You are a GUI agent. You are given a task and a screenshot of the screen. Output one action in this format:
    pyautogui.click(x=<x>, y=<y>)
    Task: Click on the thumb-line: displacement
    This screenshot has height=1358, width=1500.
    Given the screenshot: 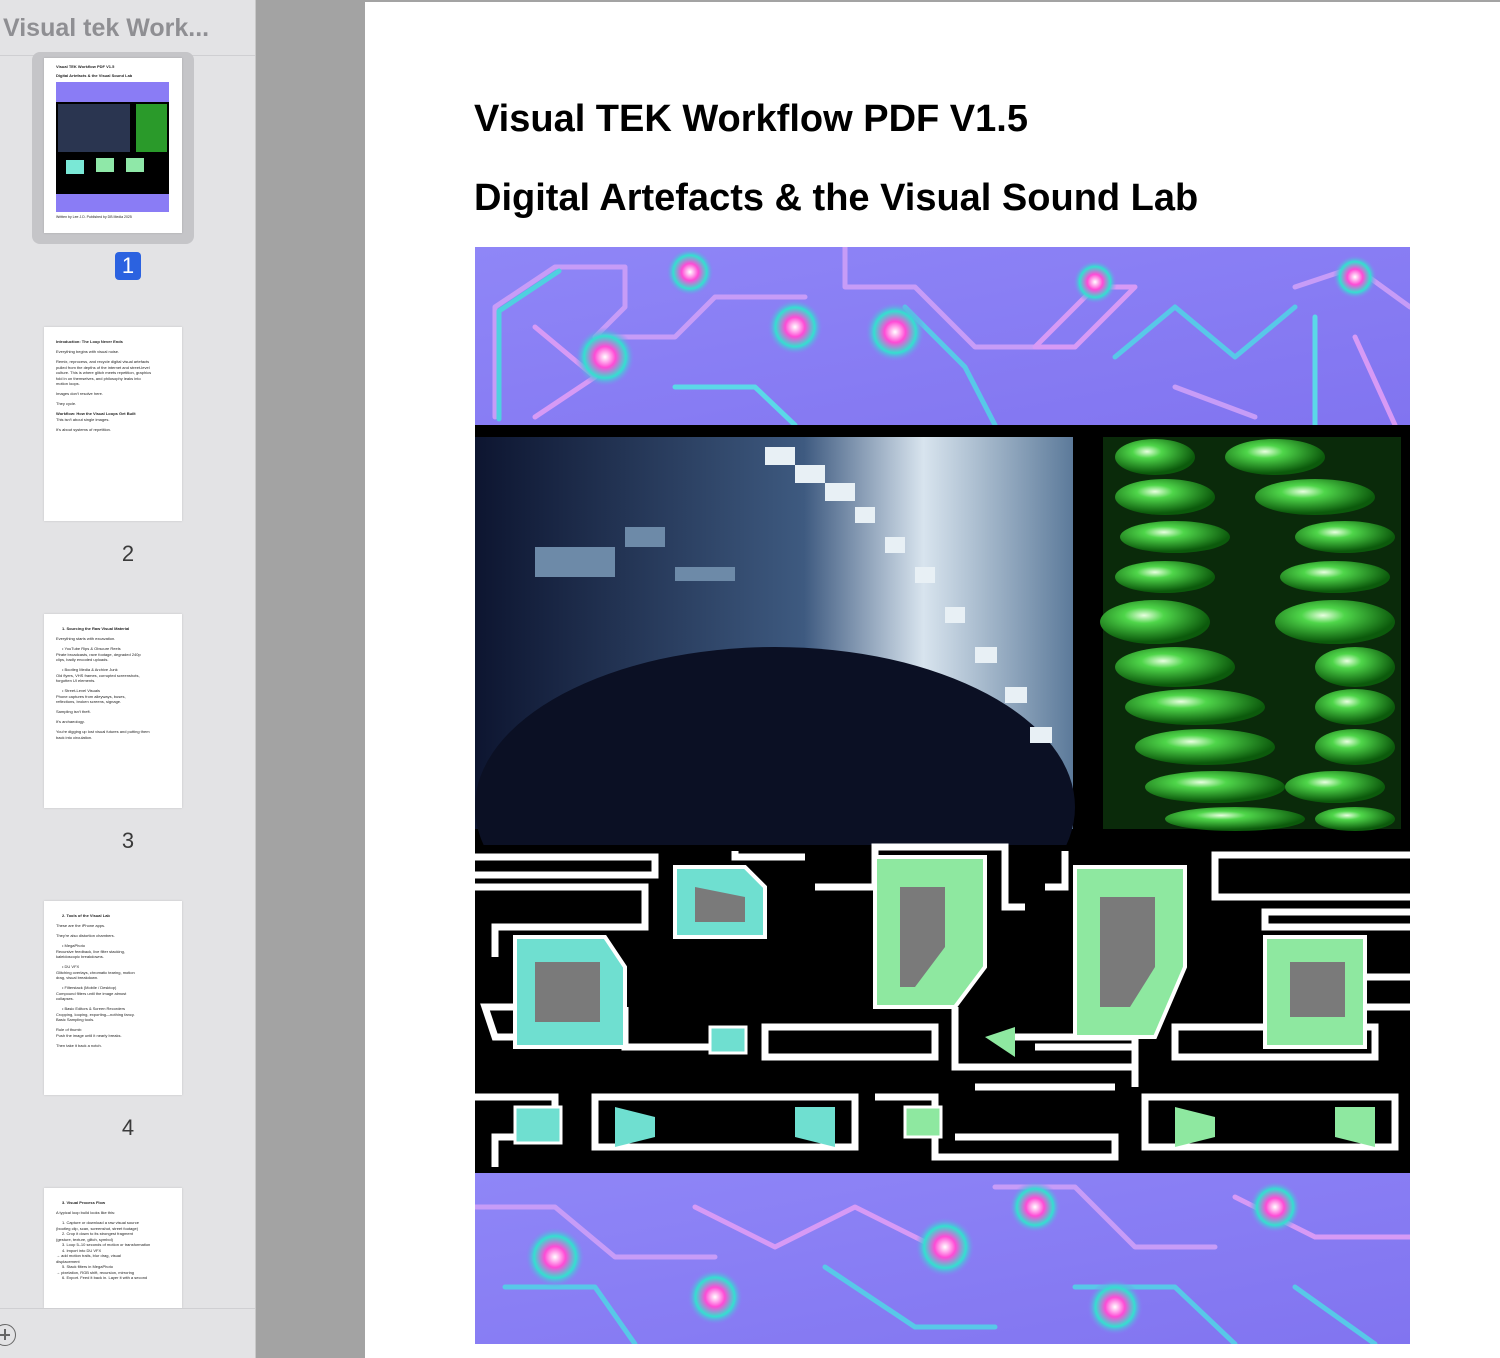 What is the action you would take?
    pyautogui.click(x=68, y=1261)
    